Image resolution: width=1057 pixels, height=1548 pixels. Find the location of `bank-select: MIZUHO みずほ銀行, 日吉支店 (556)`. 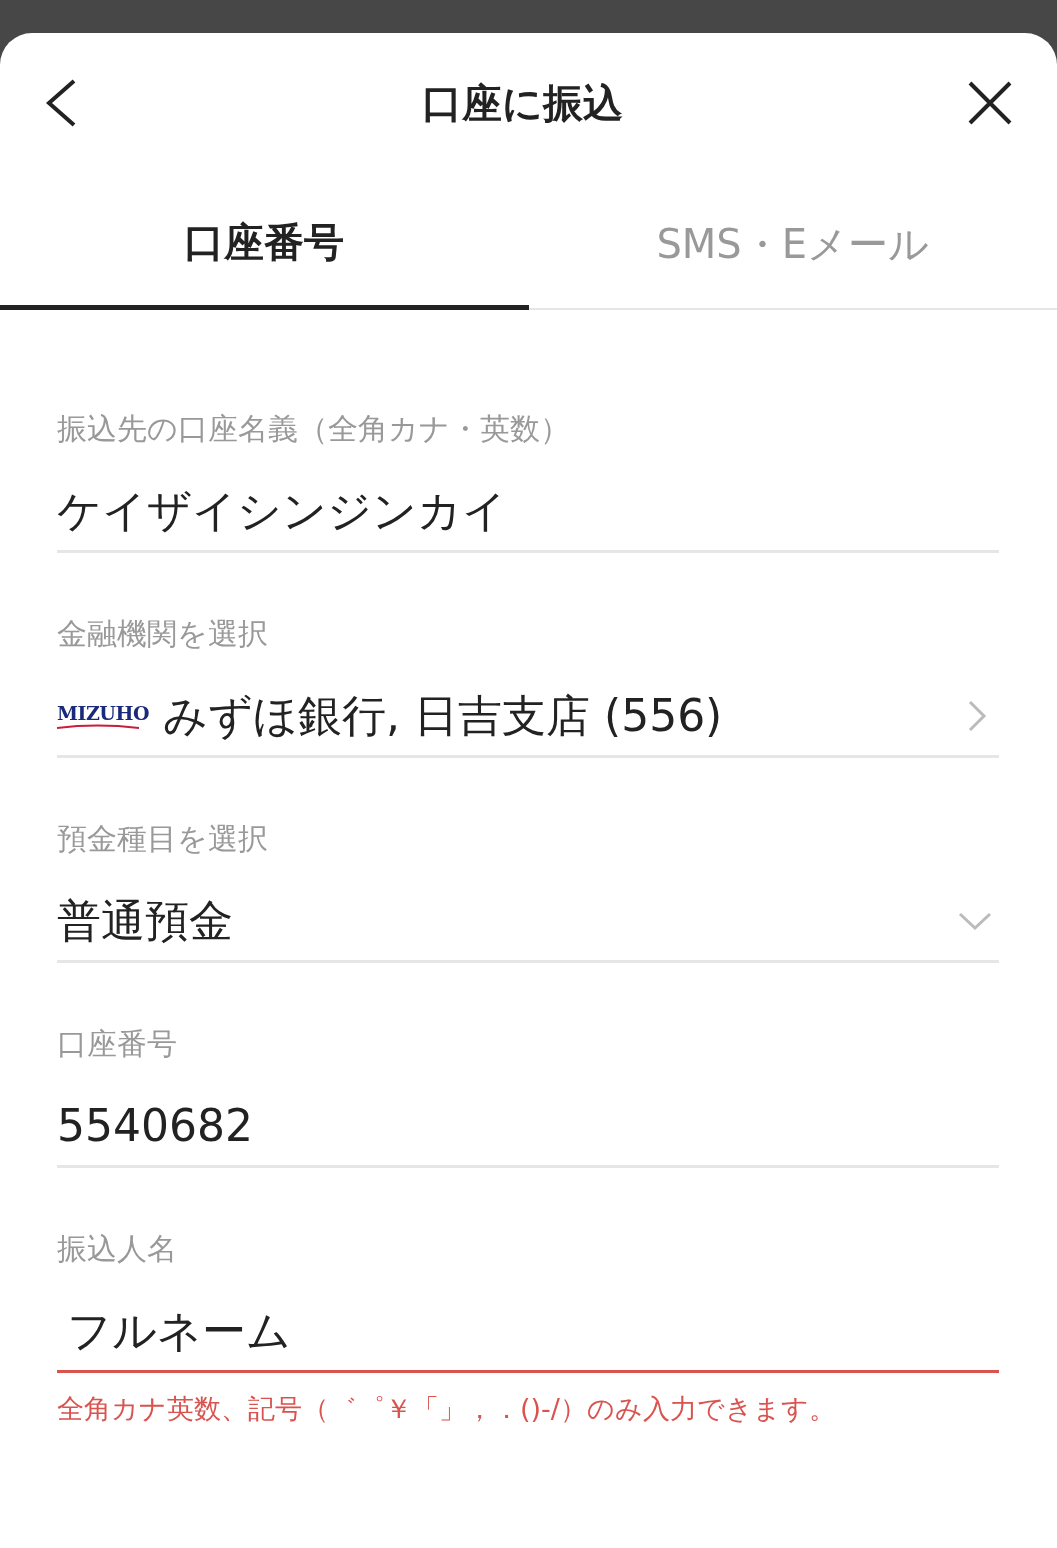

bank-select: MIZUHO みずほ銀行, 日吉支店 (556) is located at coordinates (528, 721).